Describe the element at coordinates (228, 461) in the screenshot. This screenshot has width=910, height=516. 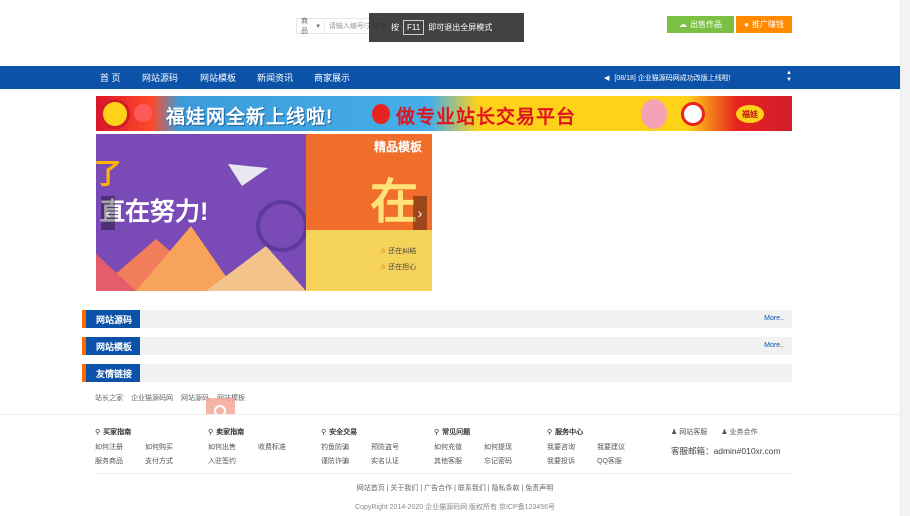
I see `footer-link: 入驻签约` at that location.